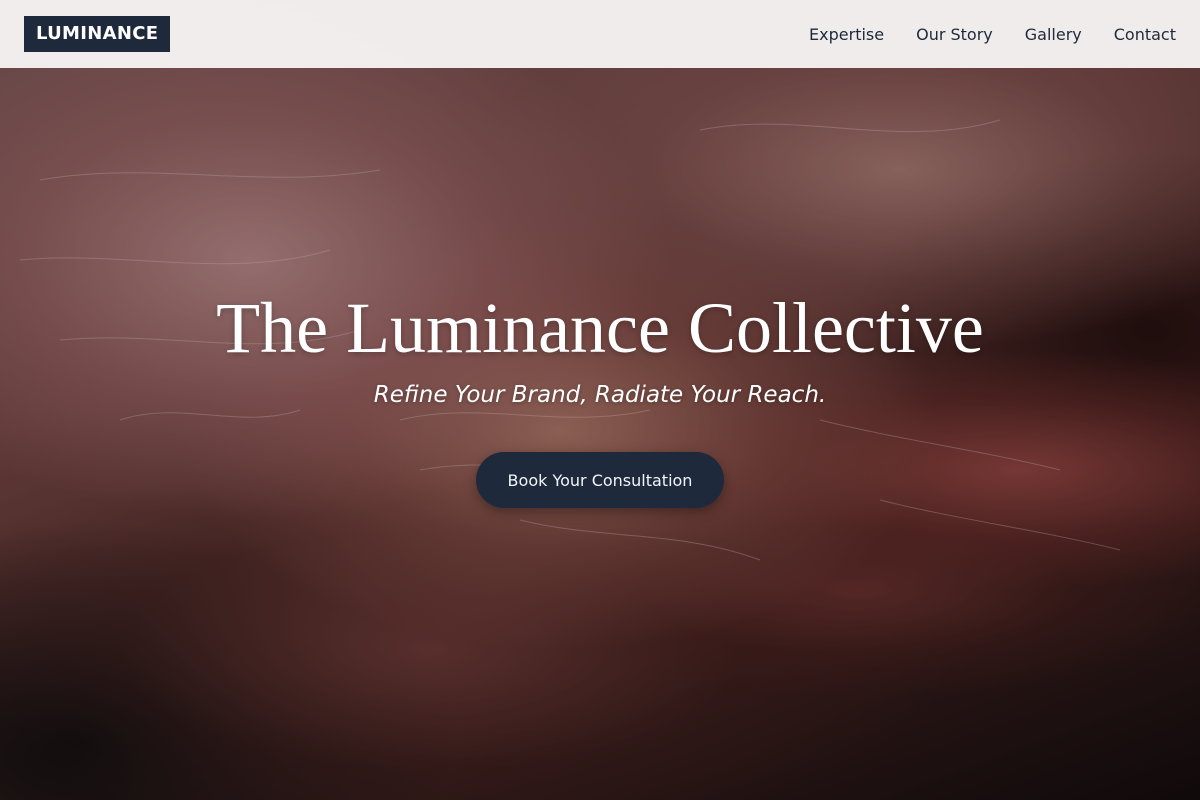  Describe the element at coordinates (954, 34) in the screenshot. I see `nav-link-our-story: Our Story` at that location.